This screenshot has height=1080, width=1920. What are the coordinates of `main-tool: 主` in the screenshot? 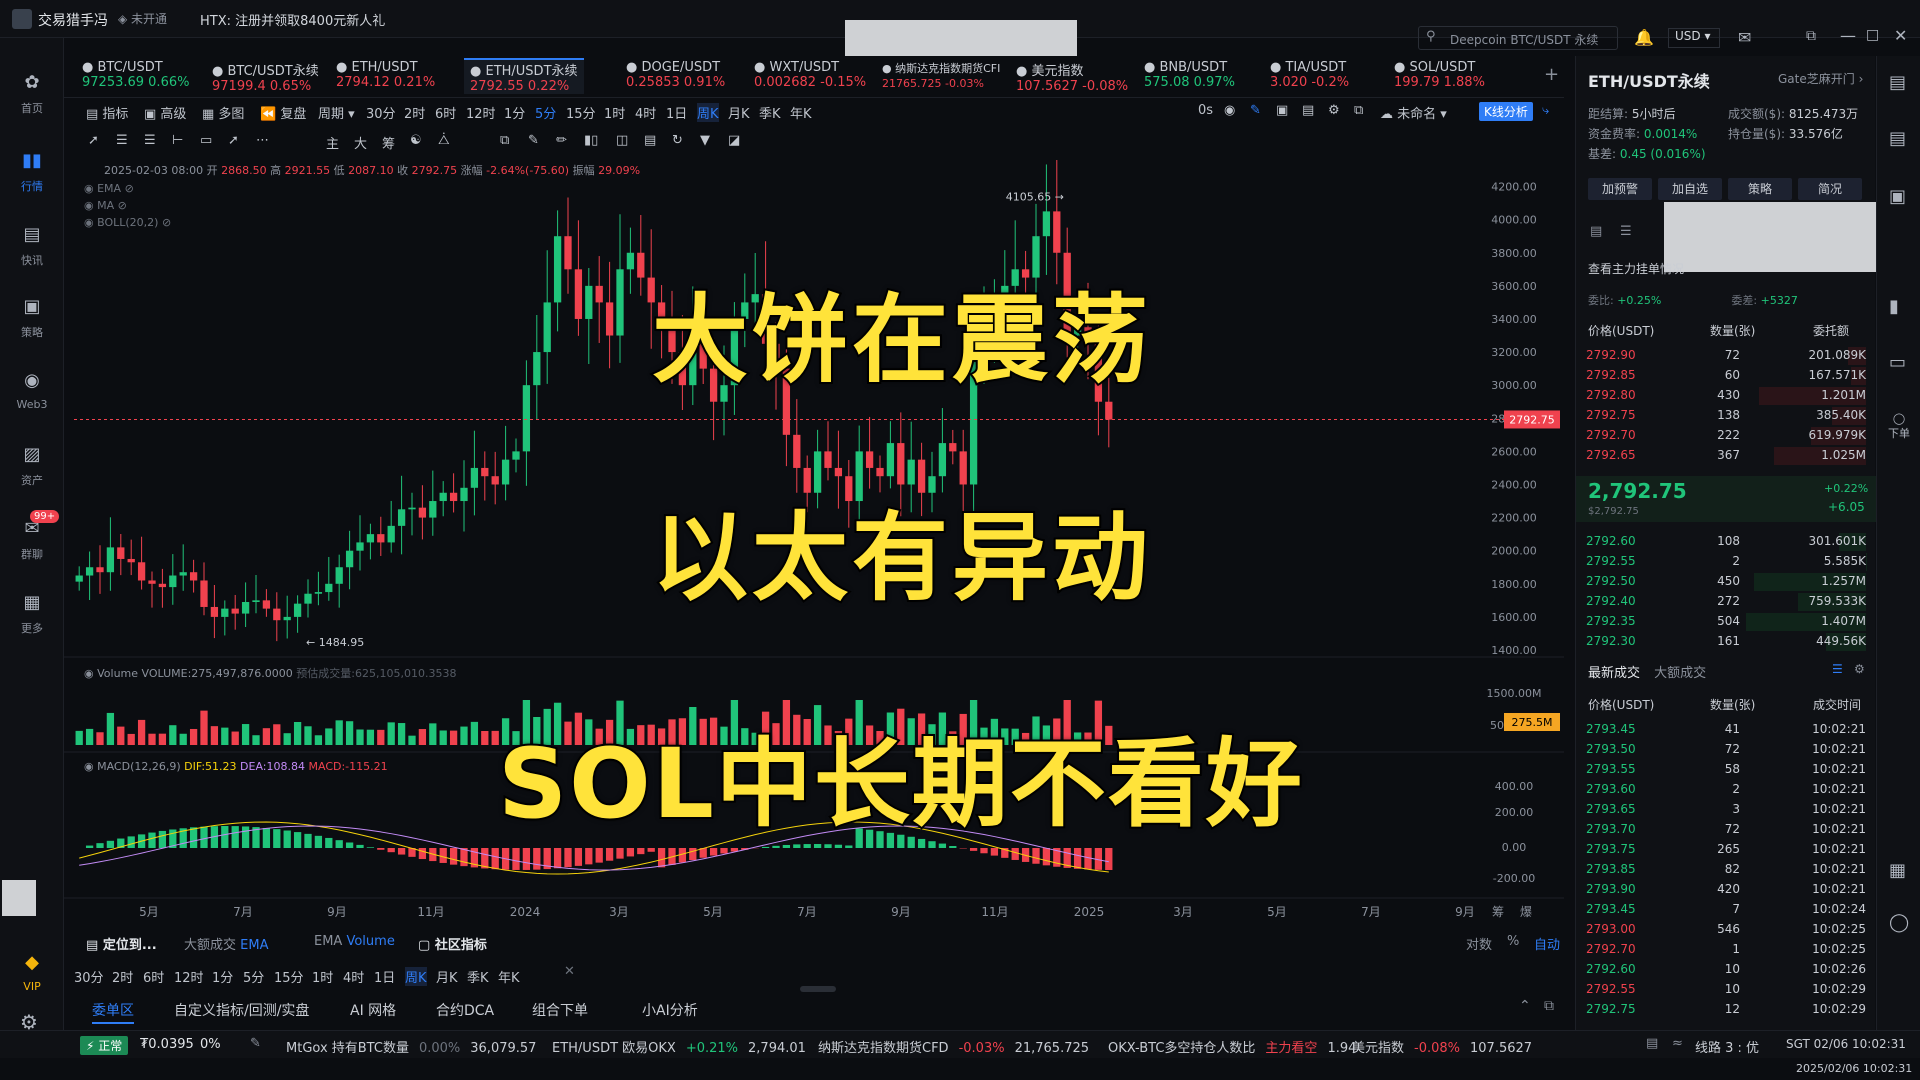 It's located at (332, 142).